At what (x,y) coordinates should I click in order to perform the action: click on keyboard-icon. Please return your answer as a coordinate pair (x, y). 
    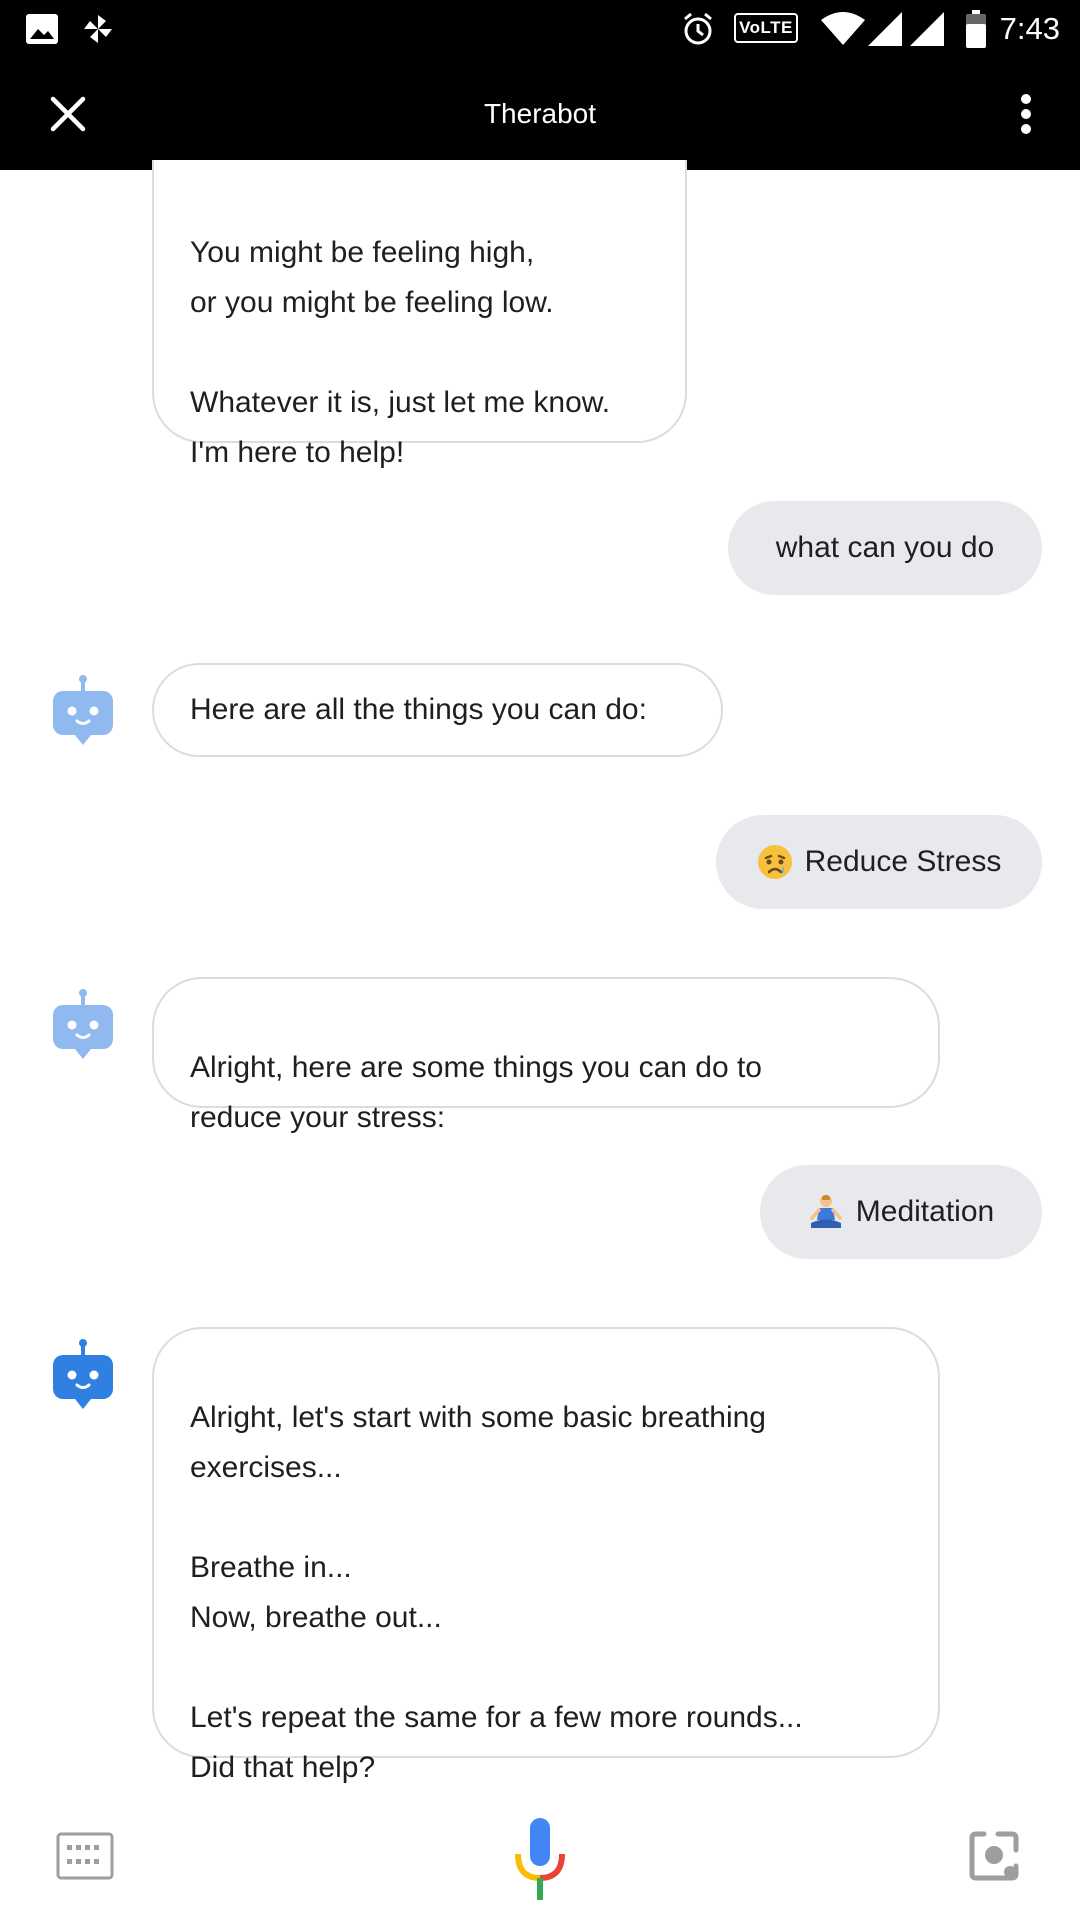
    Looking at the image, I should click on (85, 1856).